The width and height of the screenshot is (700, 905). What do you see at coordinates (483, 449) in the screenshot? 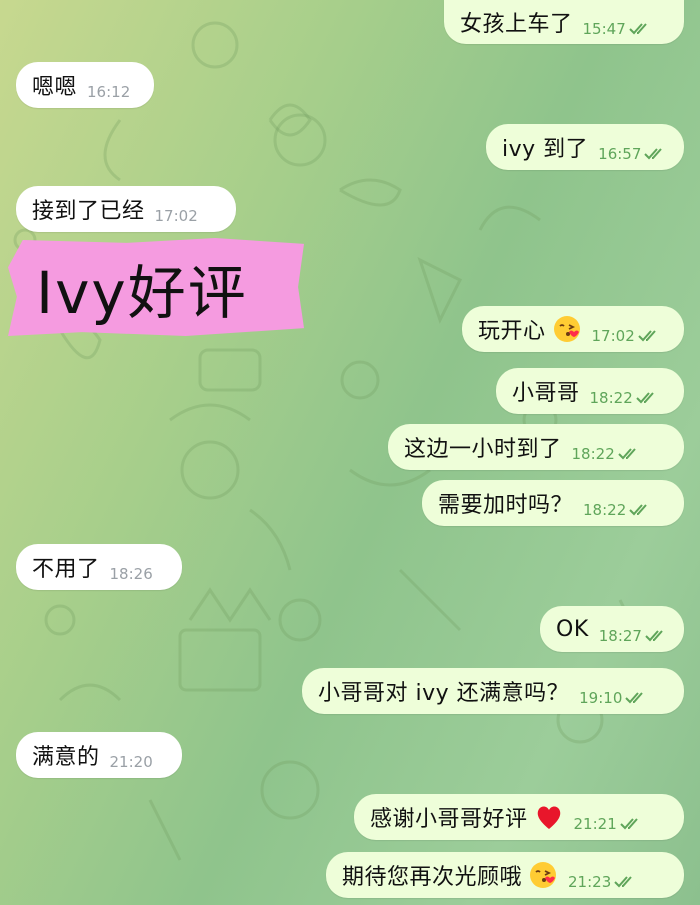
I see `message-text: 这边一小时到了` at bounding box center [483, 449].